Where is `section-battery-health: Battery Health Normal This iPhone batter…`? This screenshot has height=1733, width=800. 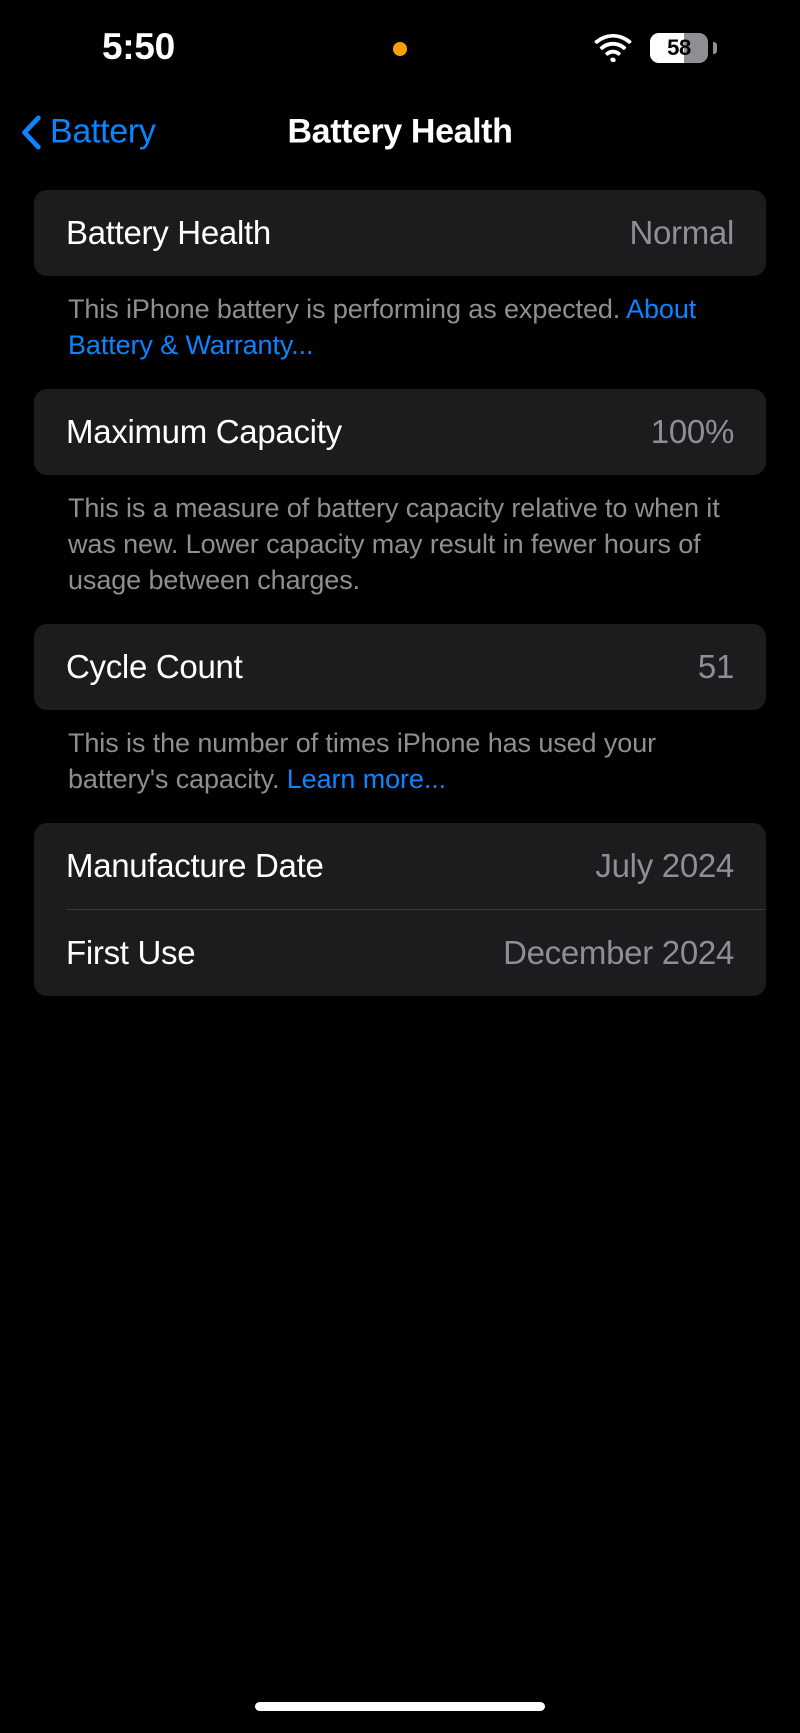
section-battery-health: Battery Health Normal This iPhone batter… is located at coordinates (400, 276).